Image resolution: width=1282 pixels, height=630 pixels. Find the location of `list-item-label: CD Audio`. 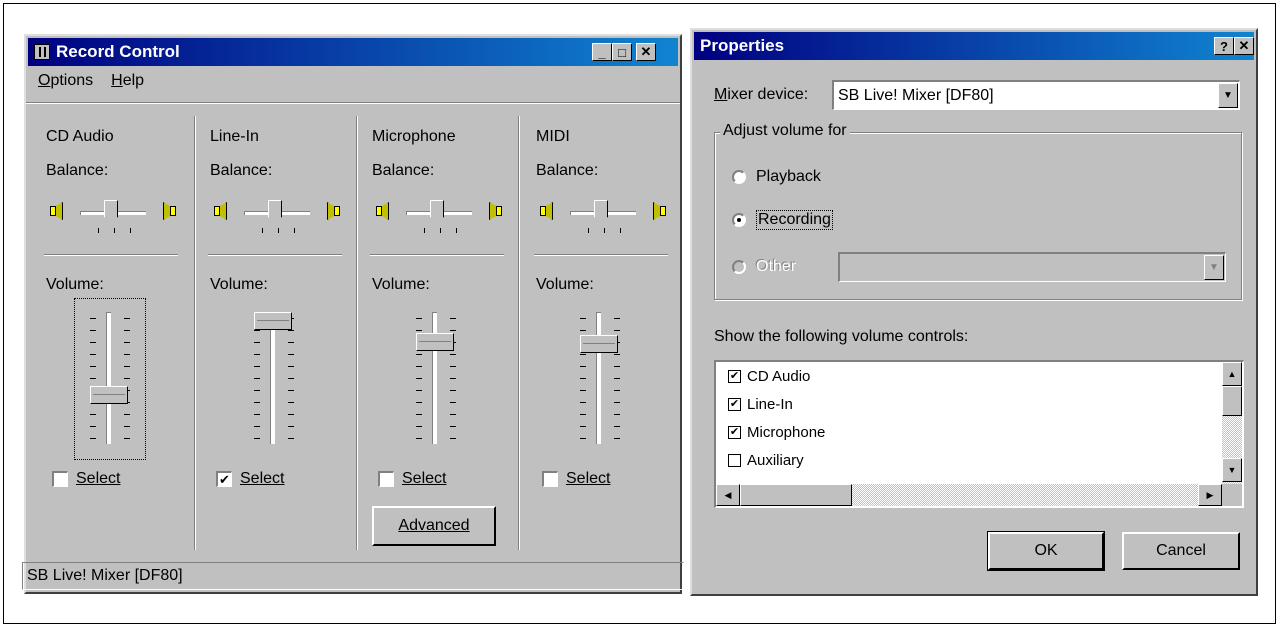

list-item-label: CD Audio is located at coordinates (779, 376).